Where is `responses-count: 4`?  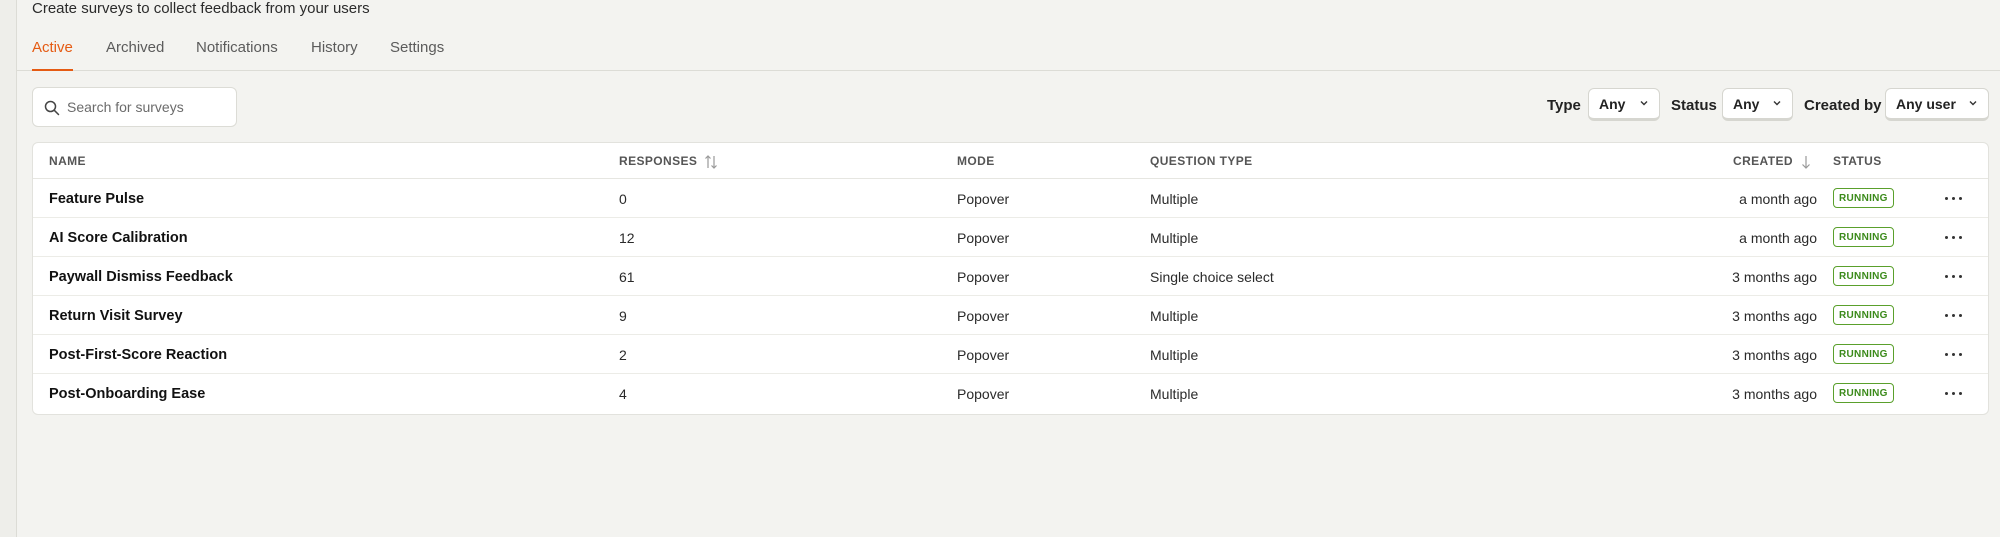
responses-count: 4 is located at coordinates (623, 394).